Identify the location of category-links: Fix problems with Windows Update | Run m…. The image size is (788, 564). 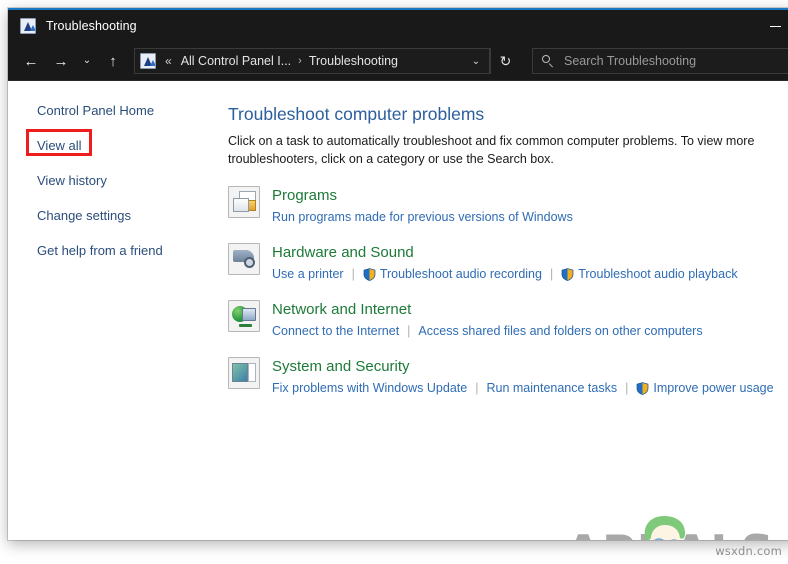
(523, 388).